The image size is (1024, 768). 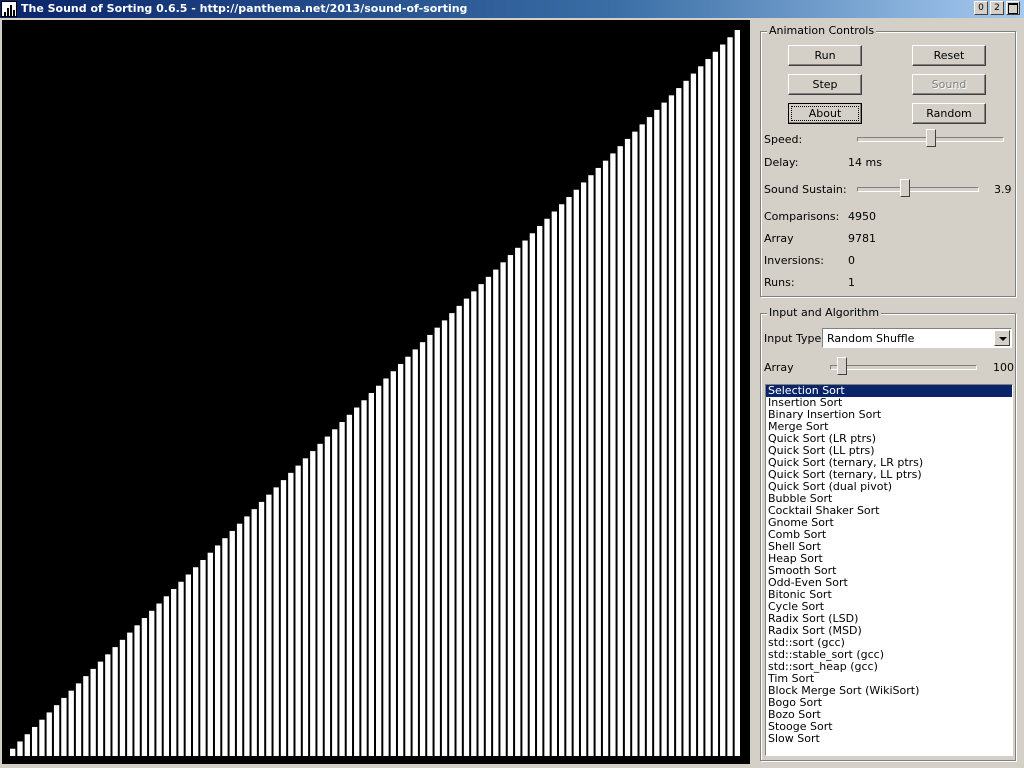 What do you see at coordinates (851, 282) in the screenshot?
I see `runs-value: 1` at bounding box center [851, 282].